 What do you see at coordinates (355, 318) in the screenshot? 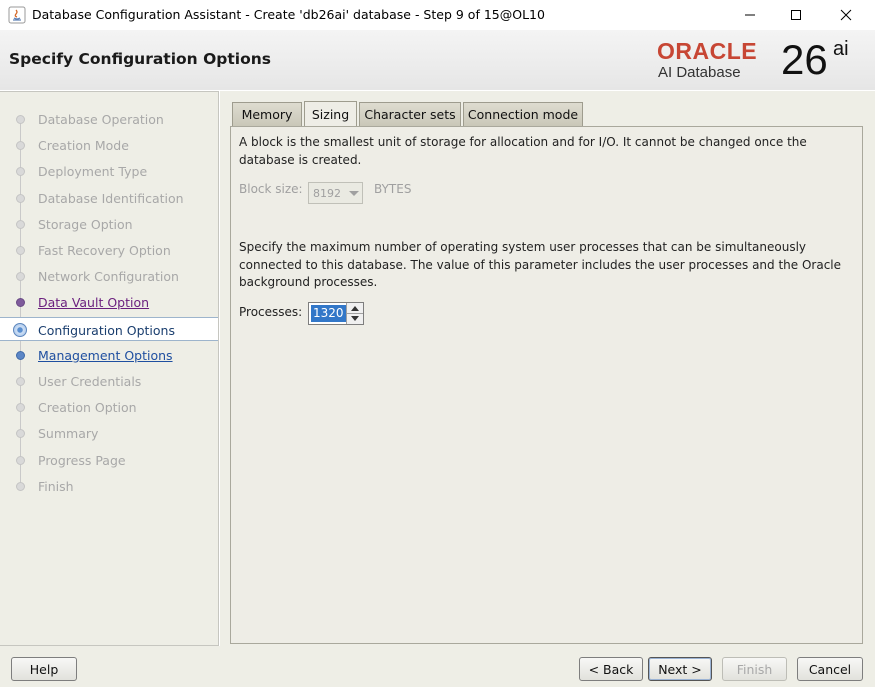
I see `spinner-down-icon` at bounding box center [355, 318].